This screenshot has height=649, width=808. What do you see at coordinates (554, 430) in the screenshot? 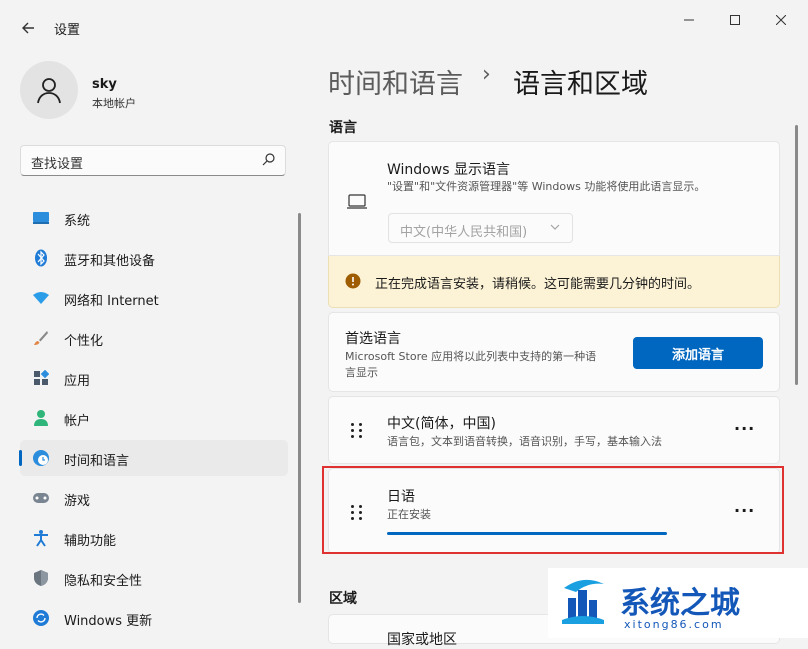
I see `language-item-chinese: 中文(简体，中国) 语言包，文本到语音转换，语音识别，手写，基本输入法 ···` at bounding box center [554, 430].